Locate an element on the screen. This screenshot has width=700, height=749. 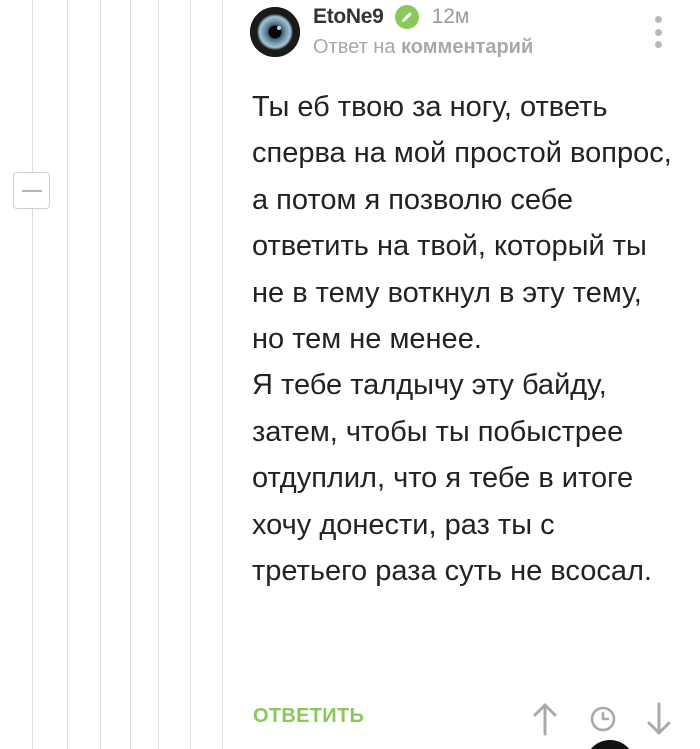
avatar is located at coordinates (275, 32).